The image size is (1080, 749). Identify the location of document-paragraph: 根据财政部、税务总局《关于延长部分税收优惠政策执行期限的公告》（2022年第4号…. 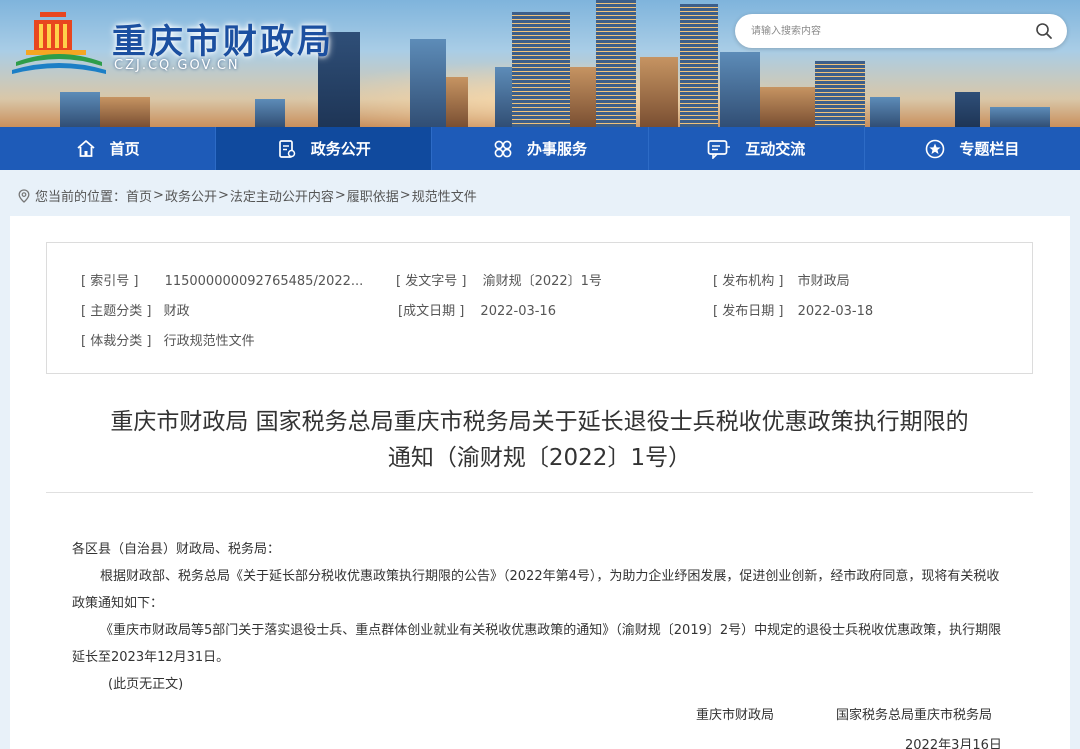
(536, 590).